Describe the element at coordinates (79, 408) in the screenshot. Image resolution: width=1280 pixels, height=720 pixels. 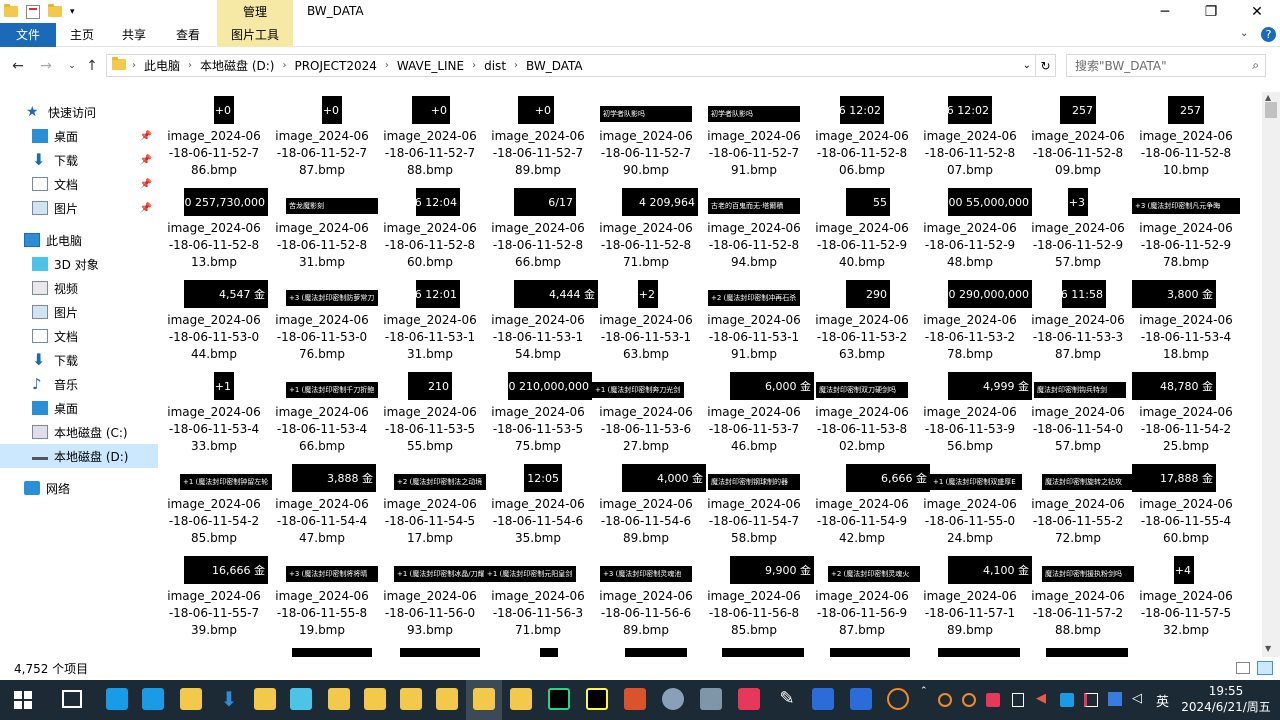
I see `nav-desktop: 桌面` at that location.